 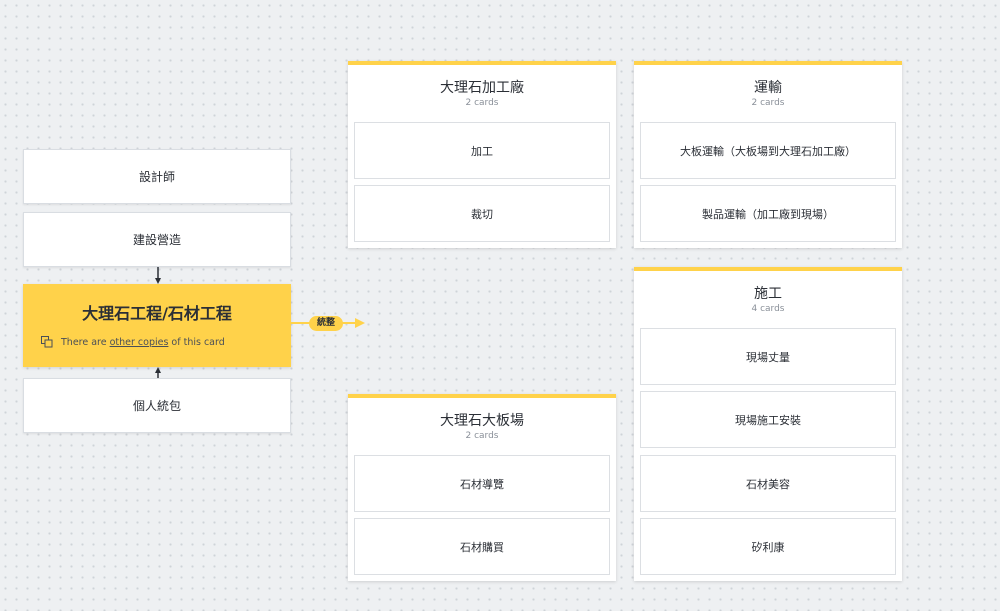 I want to click on focus-card-title: 大理石工程/石材工程, so click(x=157, y=313).